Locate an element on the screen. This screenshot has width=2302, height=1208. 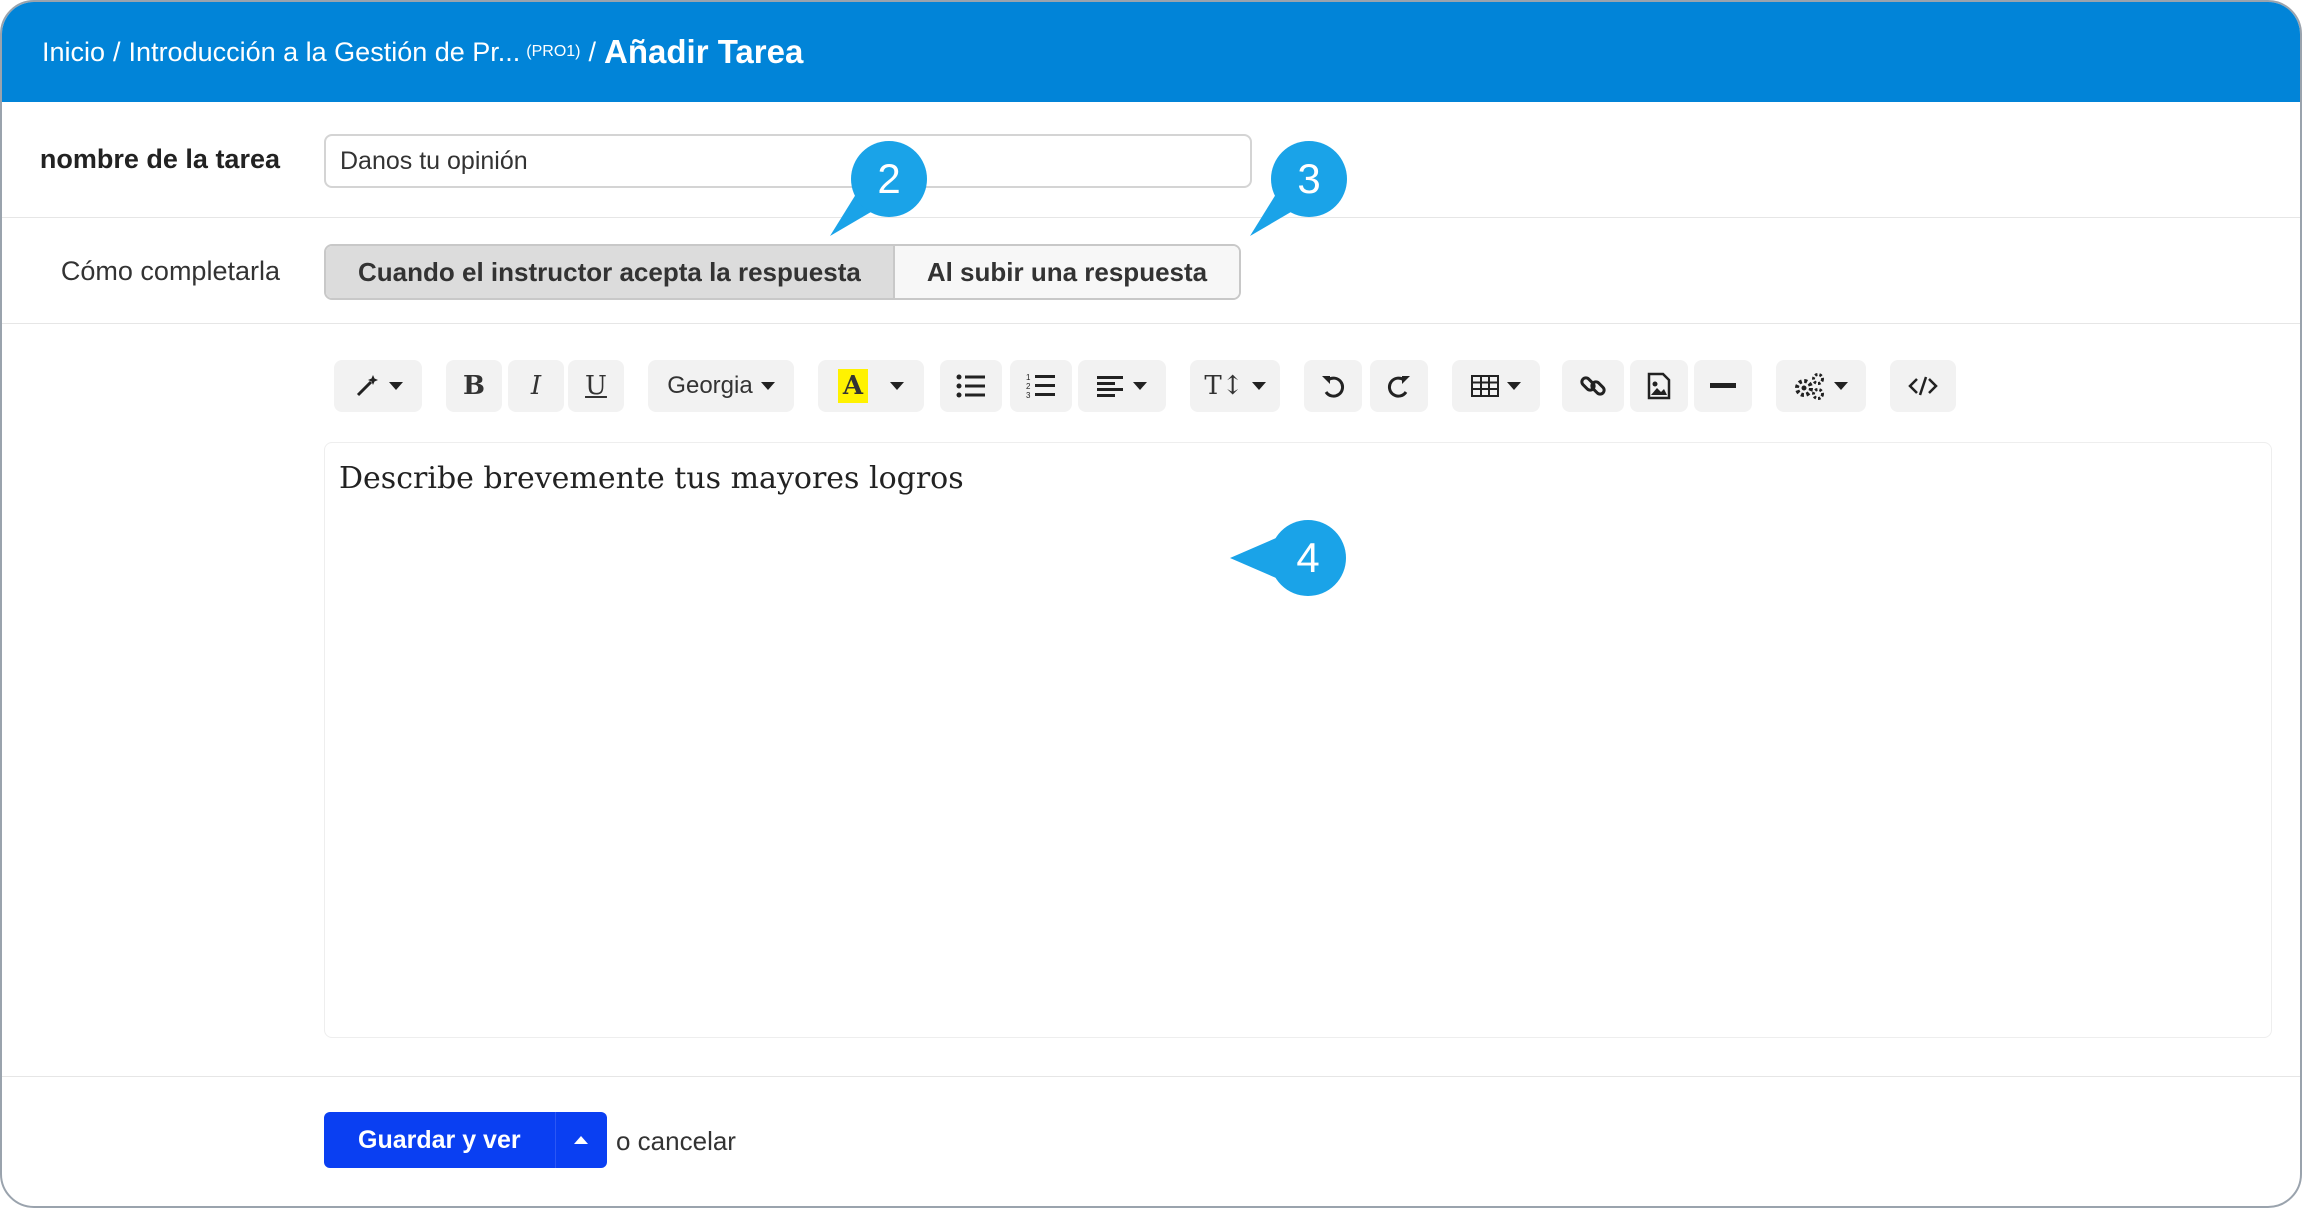
italic-button: I is located at coordinates (536, 386).